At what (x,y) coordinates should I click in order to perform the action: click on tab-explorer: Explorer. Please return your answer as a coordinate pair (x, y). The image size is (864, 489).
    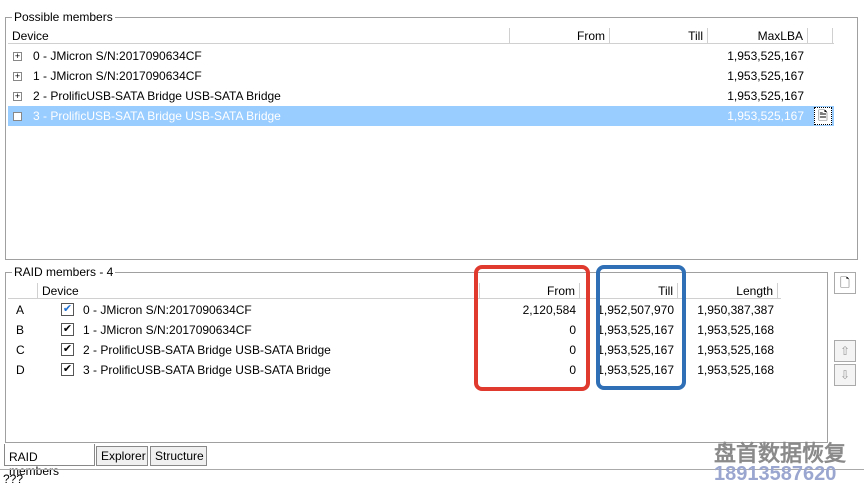
    Looking at the image, I should click on (122, 456).